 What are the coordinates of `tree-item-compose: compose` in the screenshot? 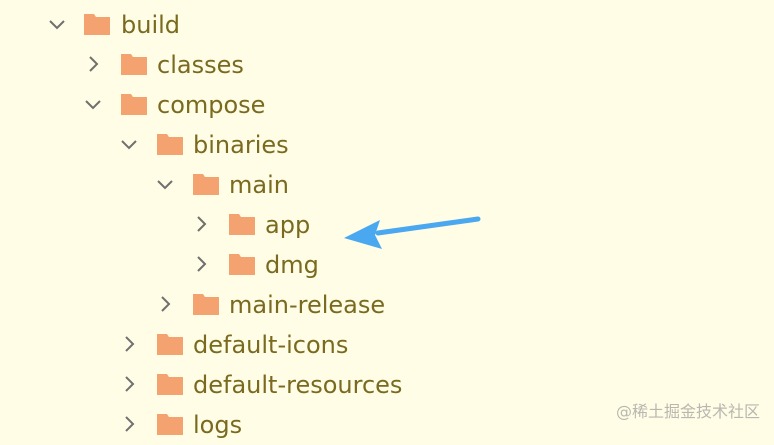 It's located at (387, 105).